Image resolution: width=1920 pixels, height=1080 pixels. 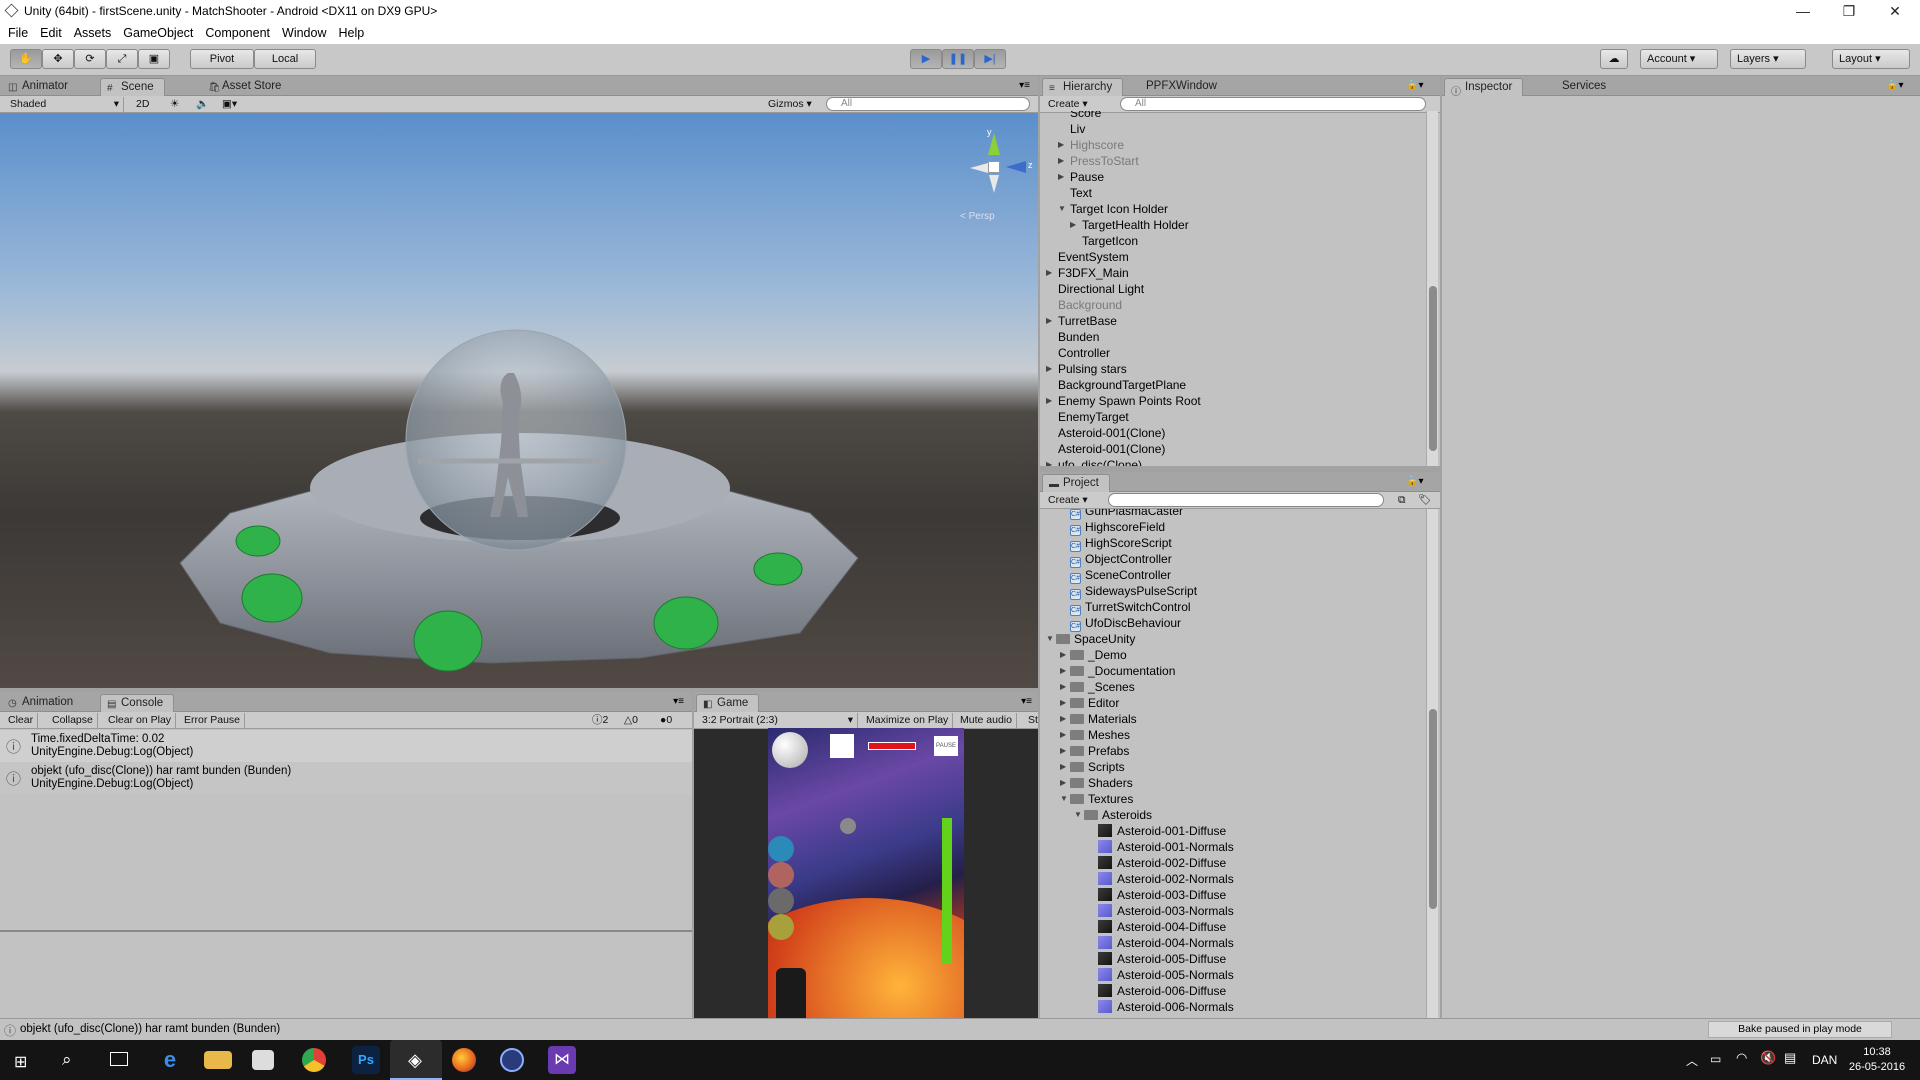 What do you see at coordinates (1233, 241) in the screenshot?
I see `hierarchy-item: TargetIcon` at bounding box center [1233, 241].